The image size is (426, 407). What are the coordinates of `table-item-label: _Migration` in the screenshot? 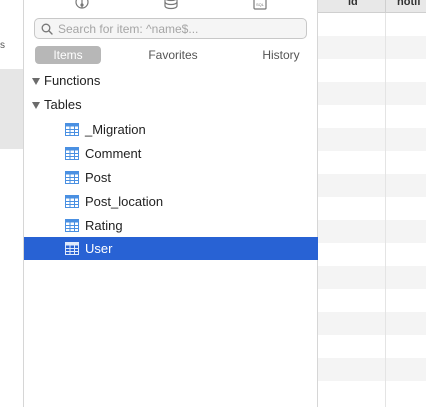 It's located at (115, 129).